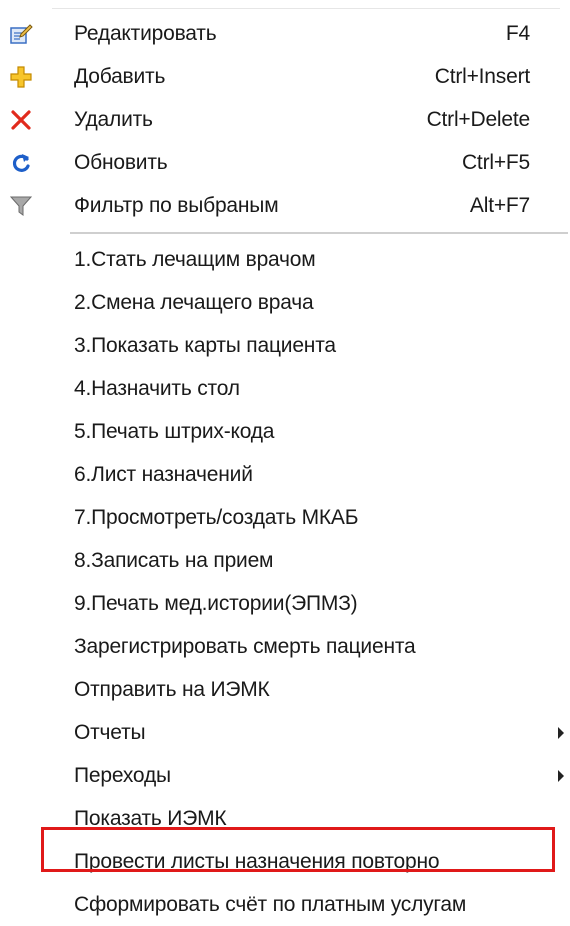 The image size is (570, 926). Describe the element at coordinates (478, 119) in the screenshot. I see `menu-item-shortcut: Ctrl+Delete` at that location.